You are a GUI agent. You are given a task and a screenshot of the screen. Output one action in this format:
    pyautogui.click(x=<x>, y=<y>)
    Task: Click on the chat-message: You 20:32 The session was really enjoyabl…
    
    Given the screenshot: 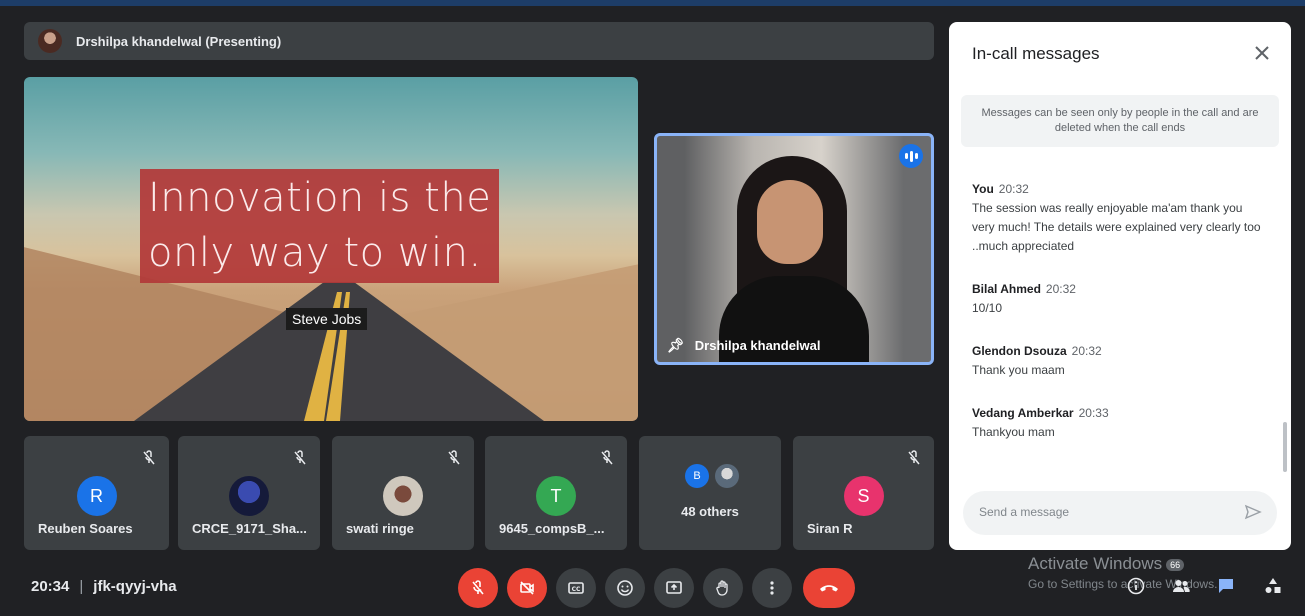 What is the action you would take?
    pyautogui.click(x=1117, y=218)
    